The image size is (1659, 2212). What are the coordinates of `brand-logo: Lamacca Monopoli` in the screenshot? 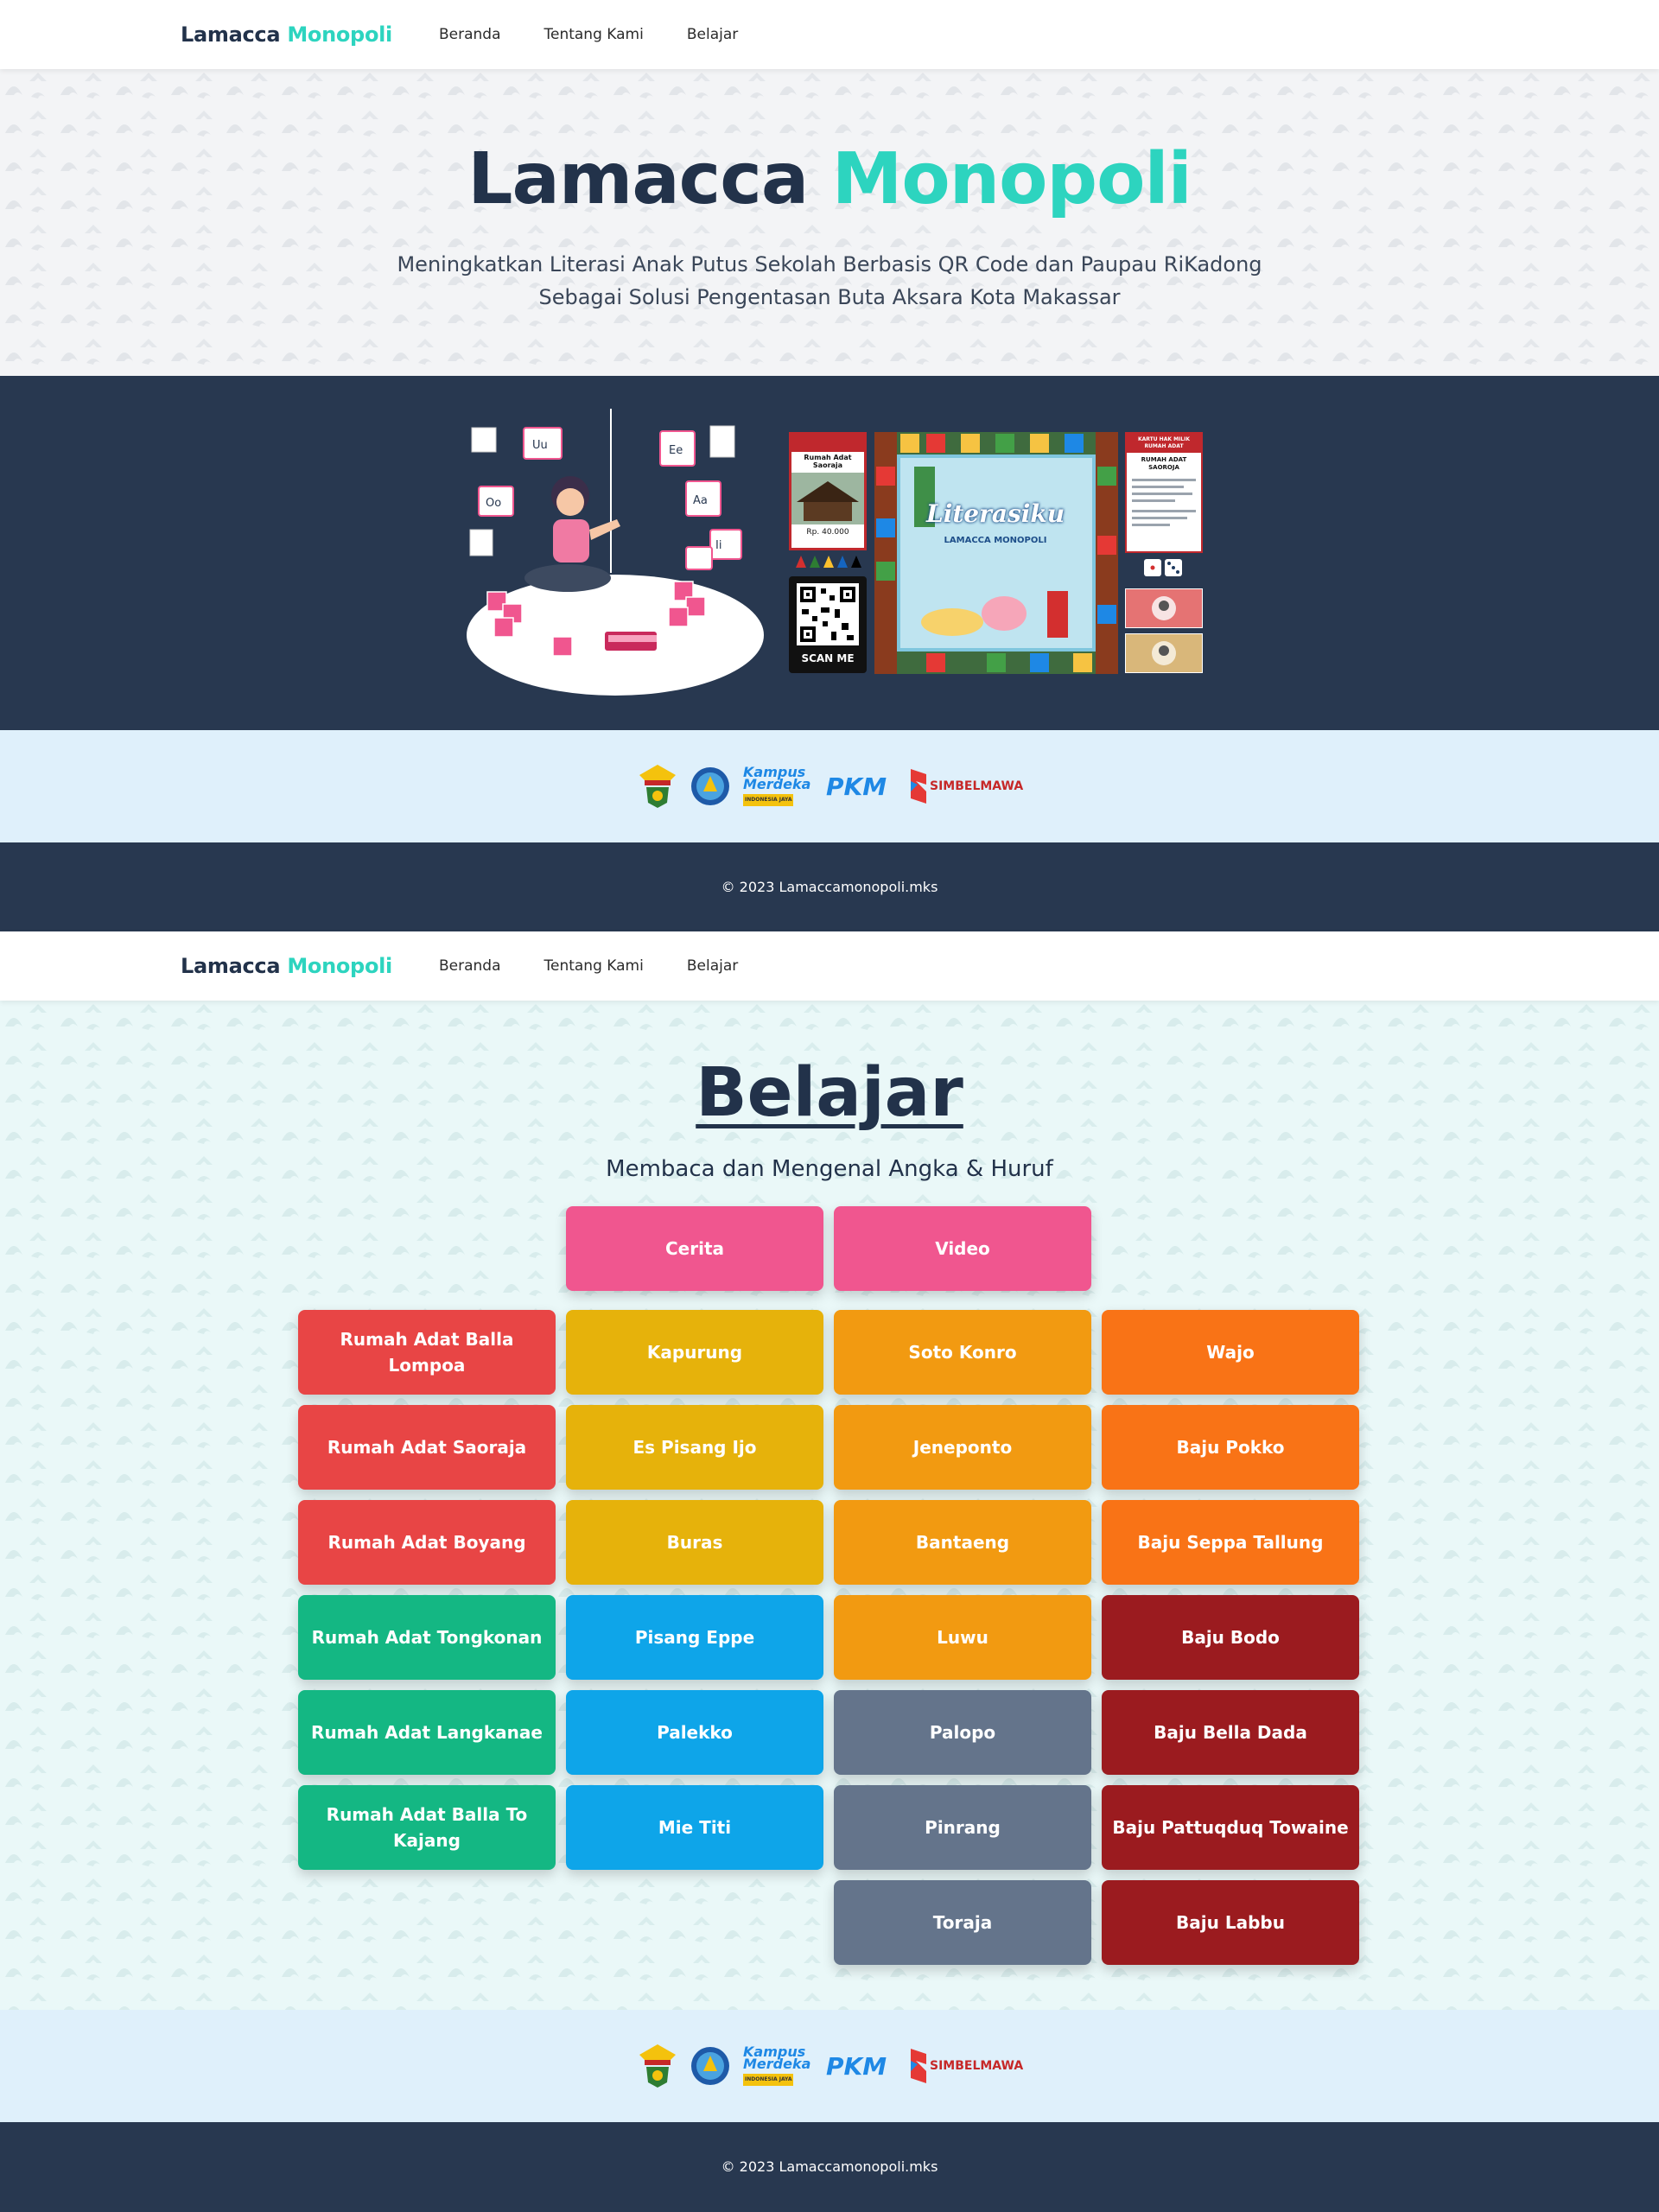 It's located at (286, 34).